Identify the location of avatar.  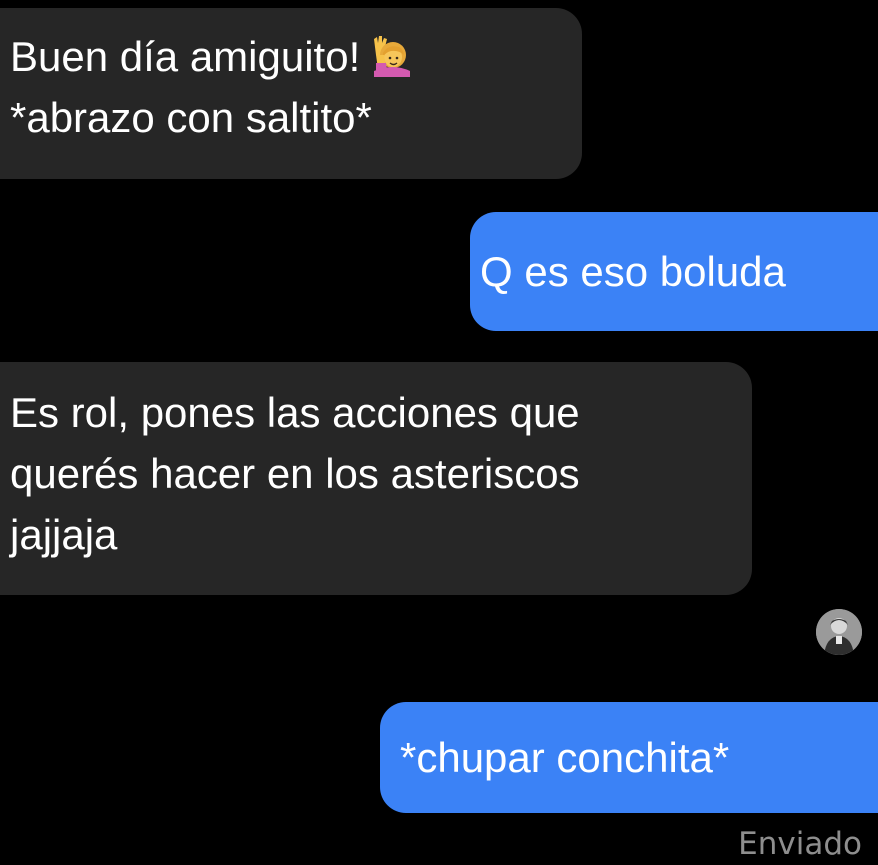
(839, 632).